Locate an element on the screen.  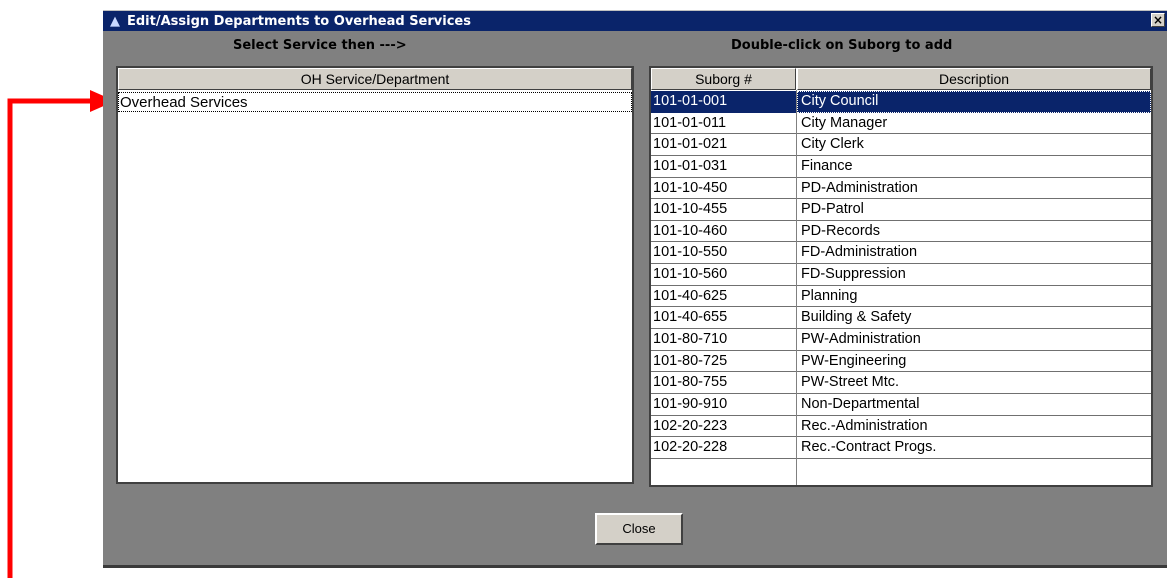
column-header-suborg: Suborg # is located at coordinates (723, 79).